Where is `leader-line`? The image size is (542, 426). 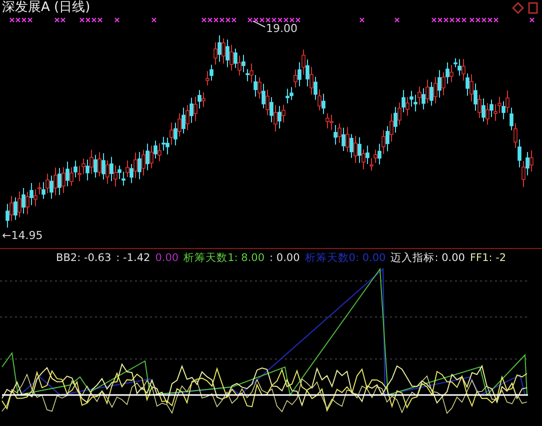 leader-line is located at coordinates (259, 24).